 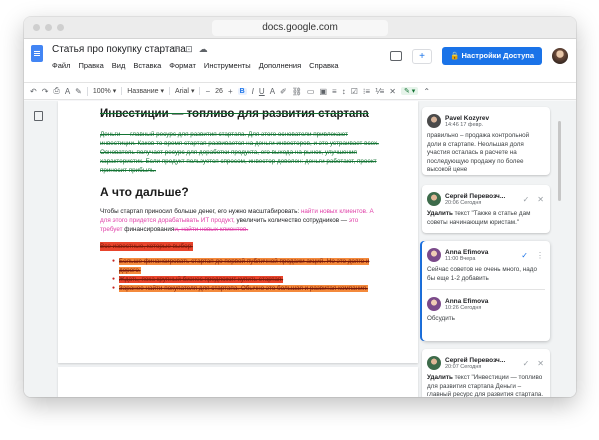 What do you see at coordinates (48, 27) in the screenshot?
I see `minimize-window-icon` at bounding box center [48, 27].